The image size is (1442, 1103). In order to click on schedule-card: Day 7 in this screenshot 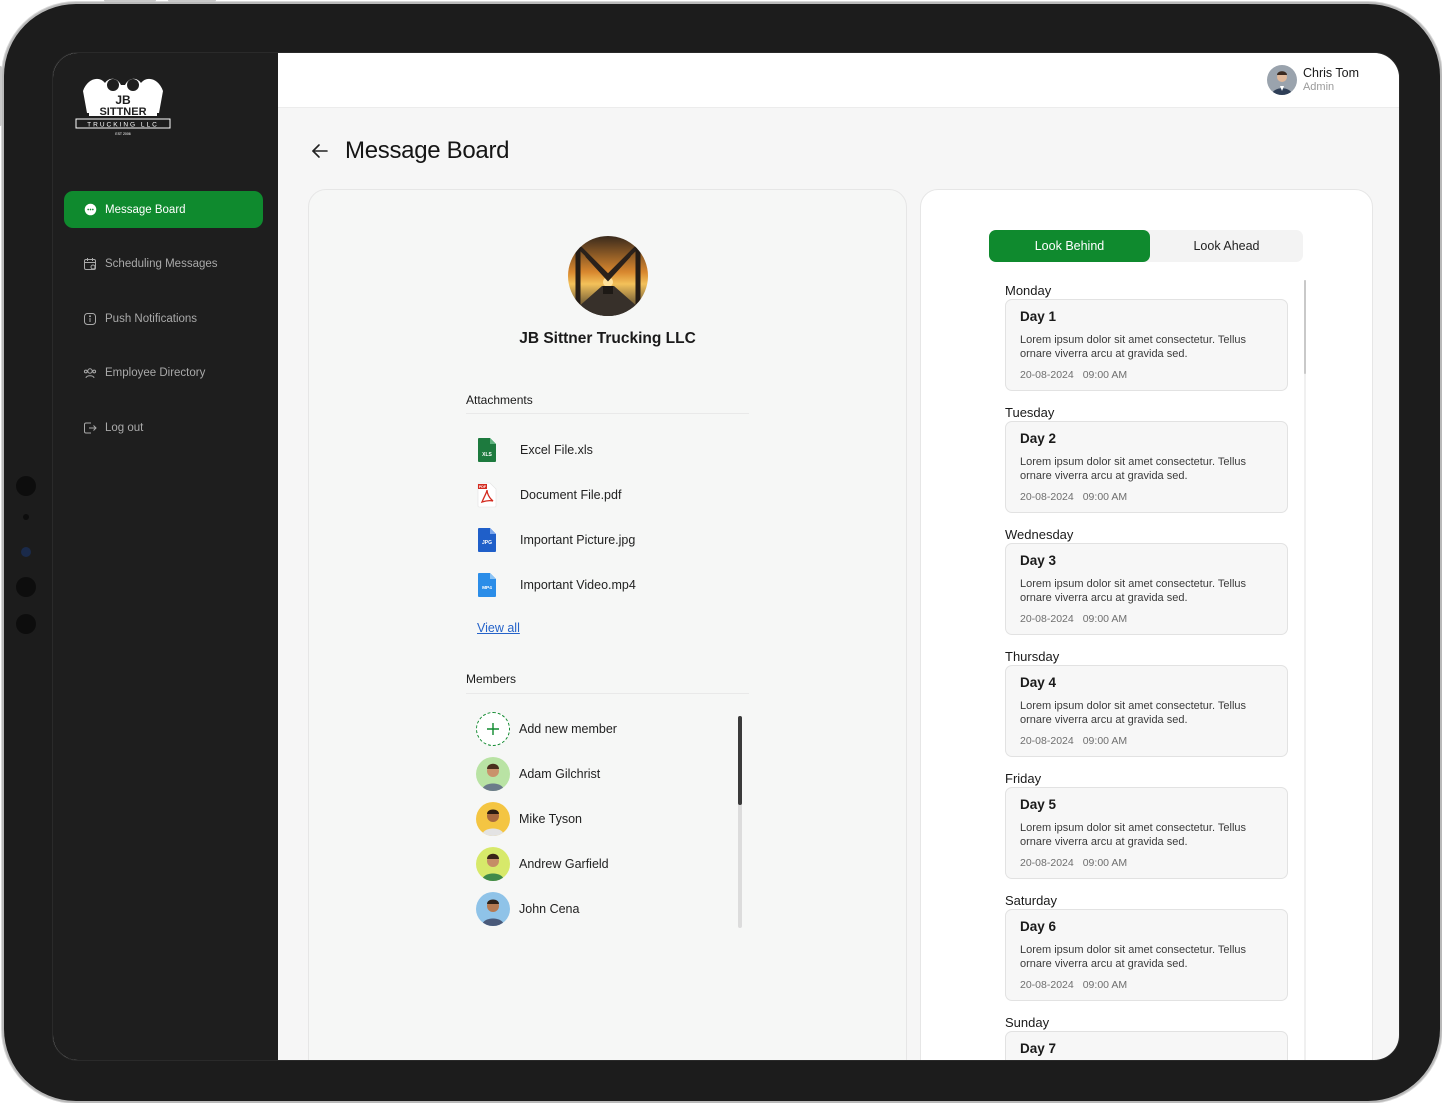, I will do `click(1146, 1045)`.